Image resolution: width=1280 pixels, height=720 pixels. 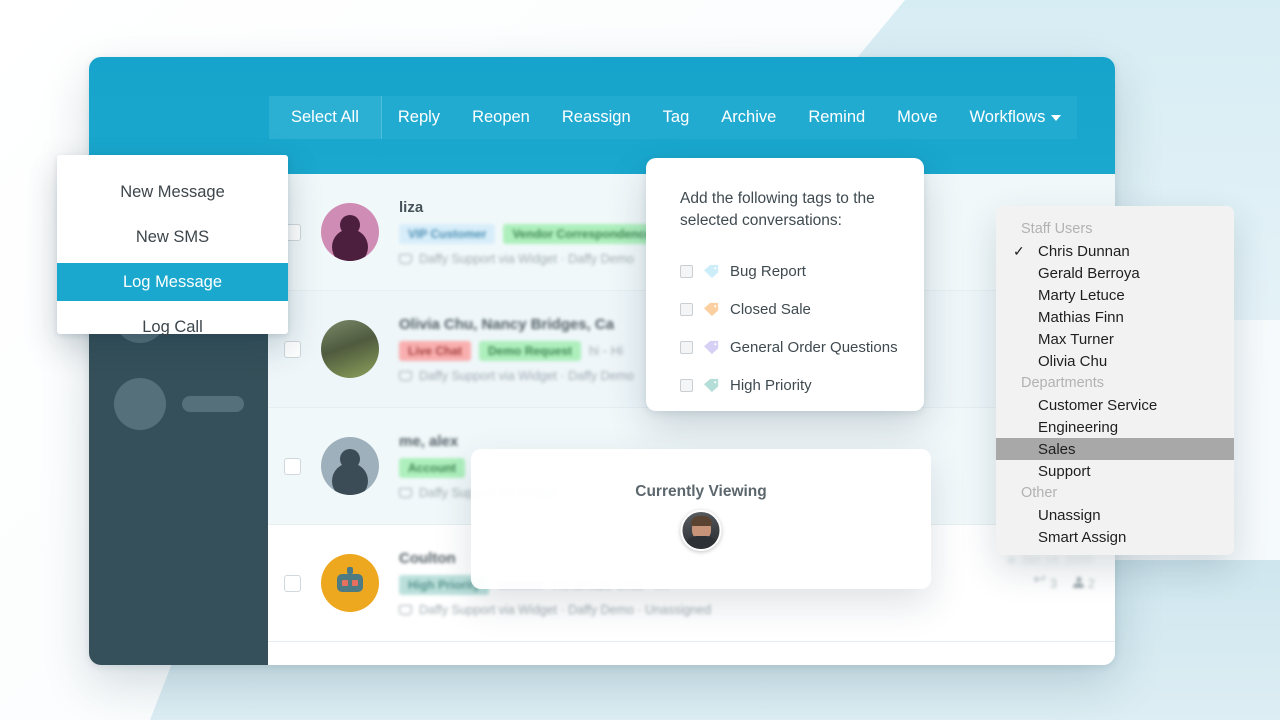 I want to click on toolbar-label: Remind, so click(x=837, y=117).